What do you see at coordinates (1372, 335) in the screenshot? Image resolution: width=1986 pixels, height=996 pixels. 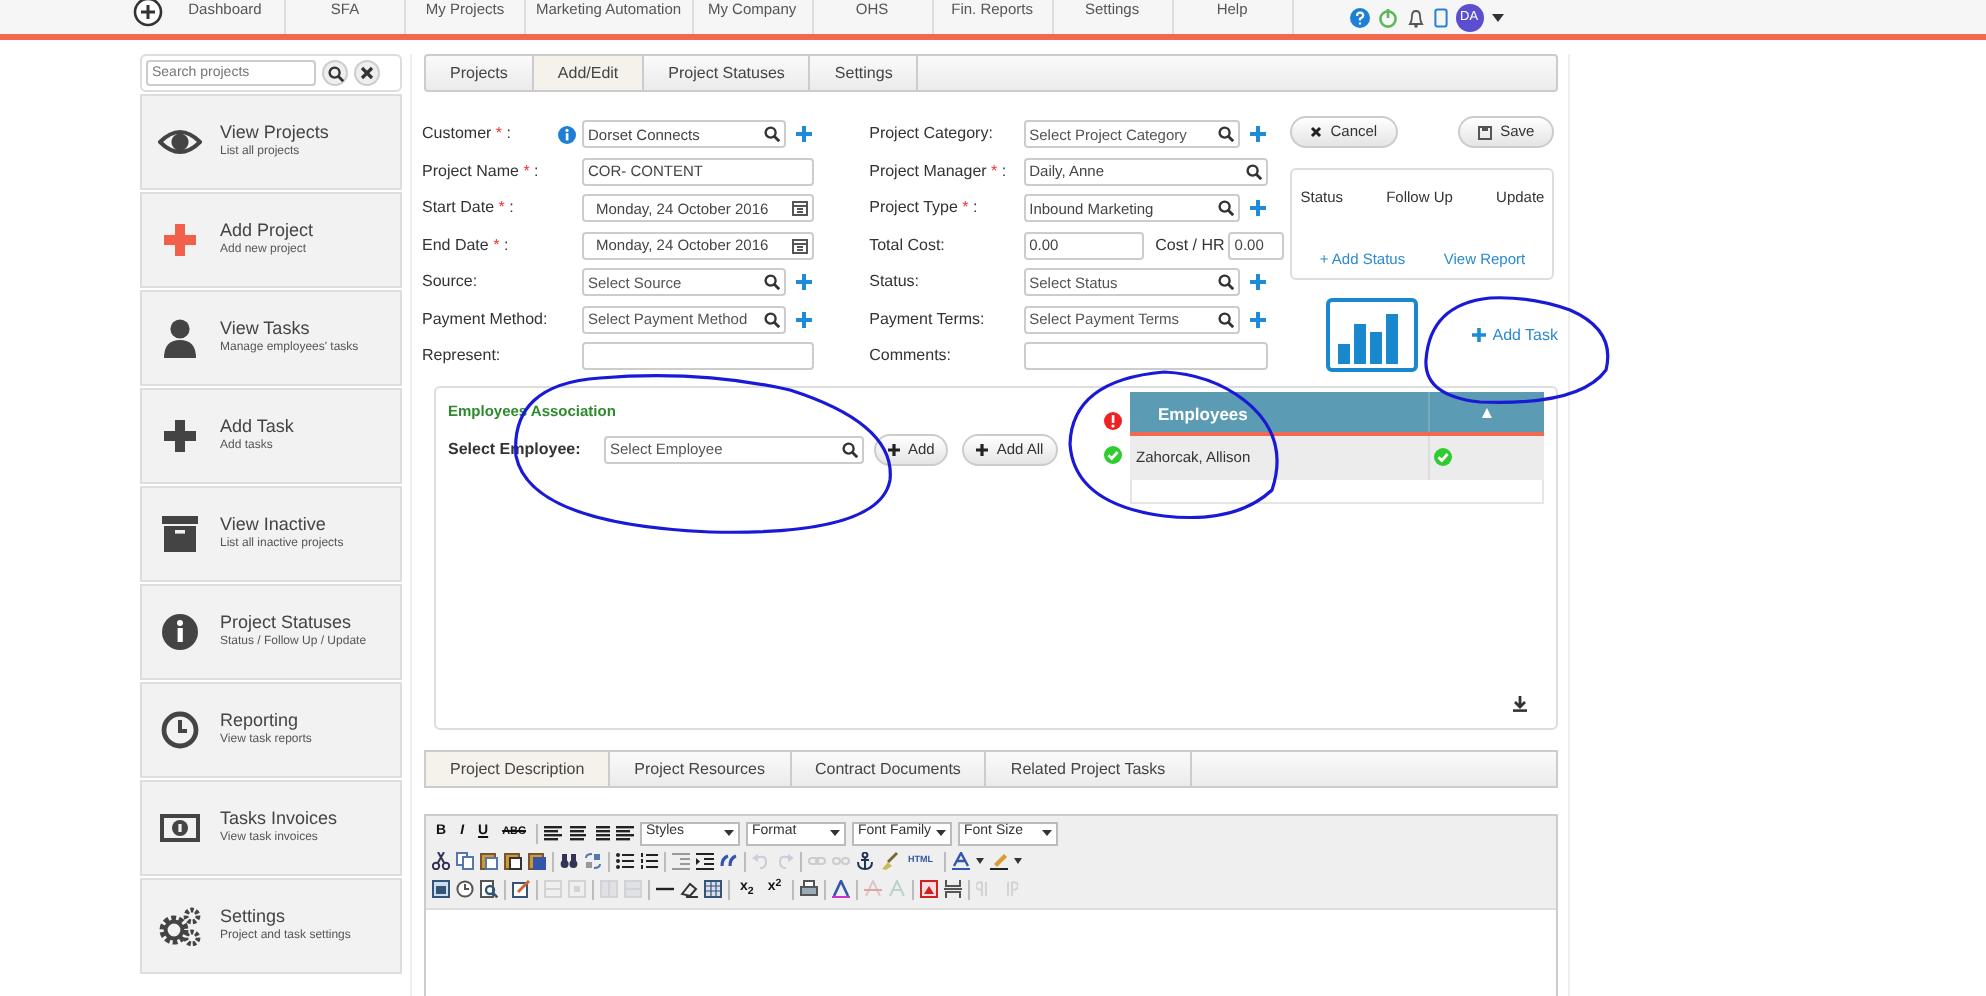 I see `bar-chart-icon` at bounding box center [1372, 335].